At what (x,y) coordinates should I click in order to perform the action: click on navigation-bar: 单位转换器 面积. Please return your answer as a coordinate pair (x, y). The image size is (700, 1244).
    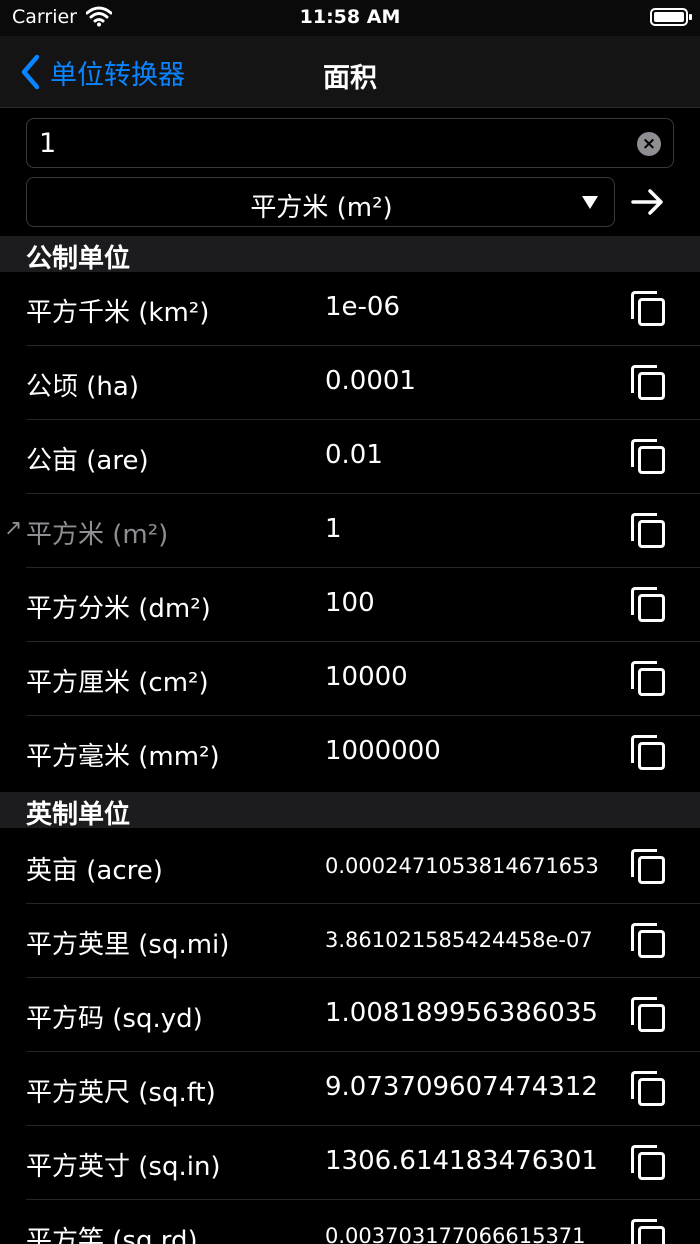
    Looking at the image, I should click on (350, 72).